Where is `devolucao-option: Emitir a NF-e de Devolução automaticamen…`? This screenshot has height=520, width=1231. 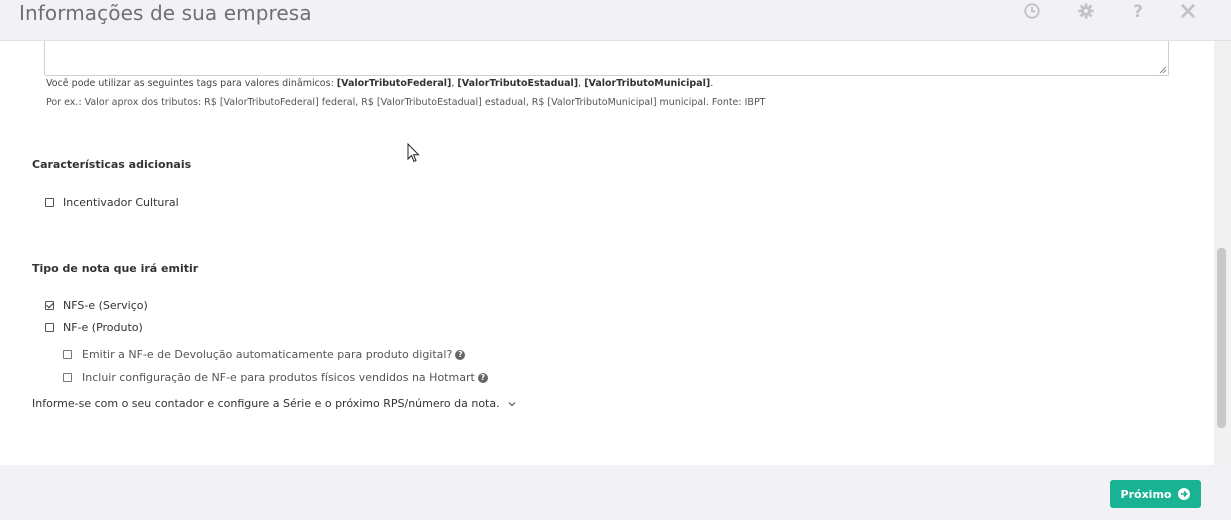 devolucao-option: Emitir a NF-e de Devolução automaticamen… is located at coordinates (264, 354).